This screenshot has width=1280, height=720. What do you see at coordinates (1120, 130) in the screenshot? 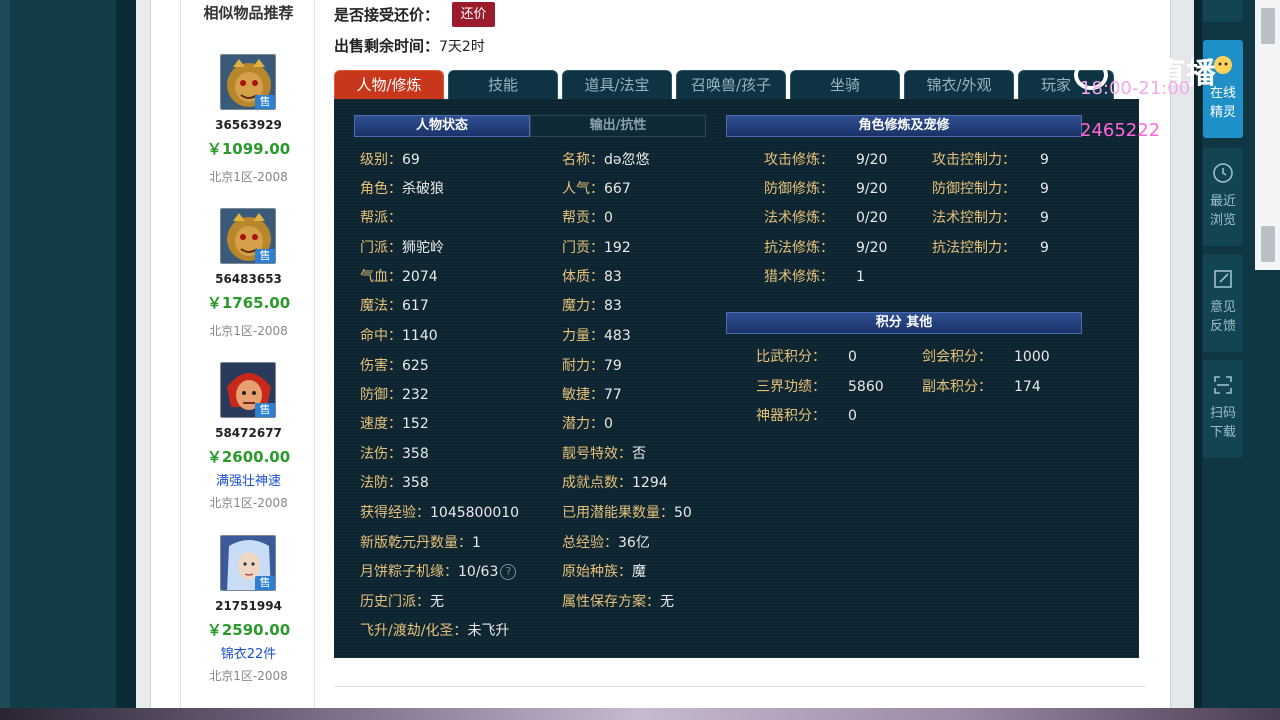
I see `stream-watermark-room: 2465222` at bounding box center [1120, 130].